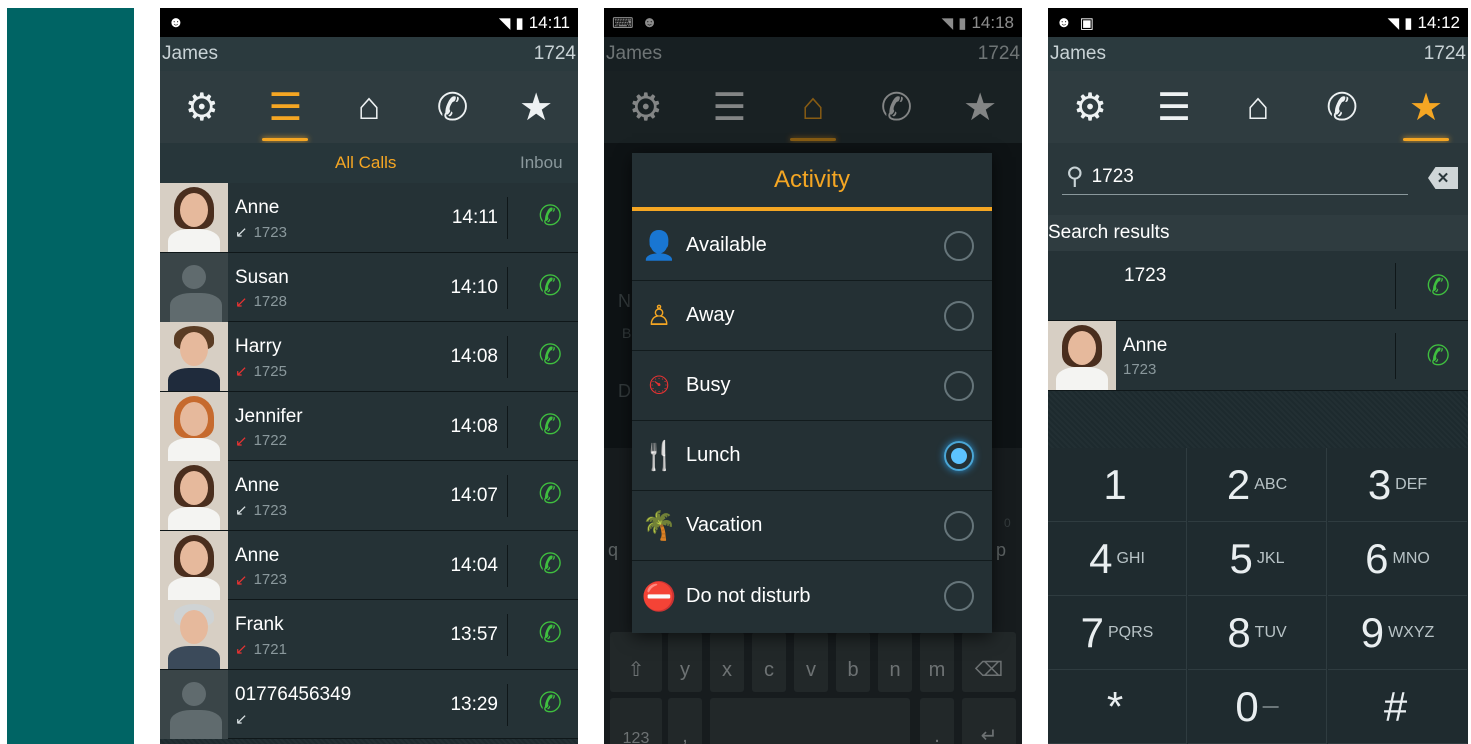 The height and width of the screenshot is (744, 1471). I want to click on home-icon: ⌂, so click(369, 106).